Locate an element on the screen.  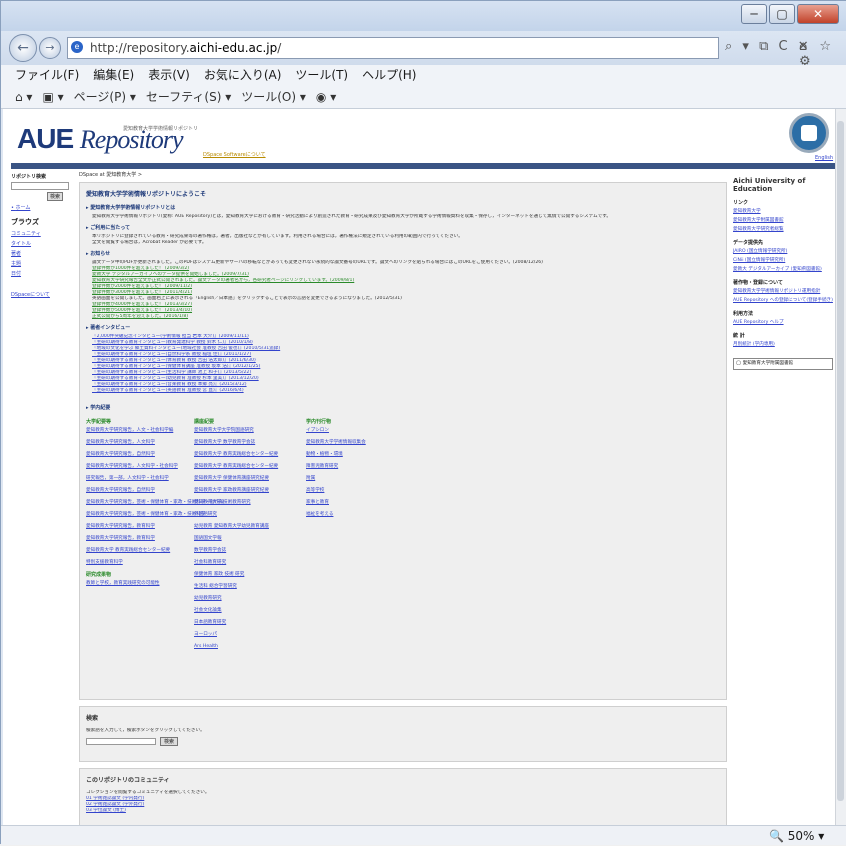
bulletin-link: 保健体育 家政 技術 研究 is located at coordinates (244, 575).